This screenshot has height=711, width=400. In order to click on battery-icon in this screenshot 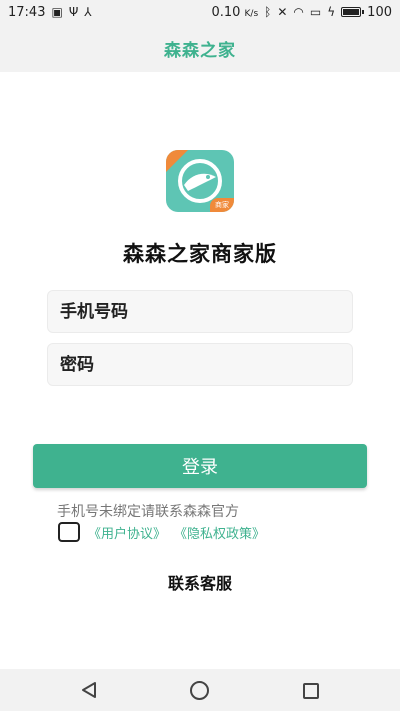, I will do `click(353, 12)`.